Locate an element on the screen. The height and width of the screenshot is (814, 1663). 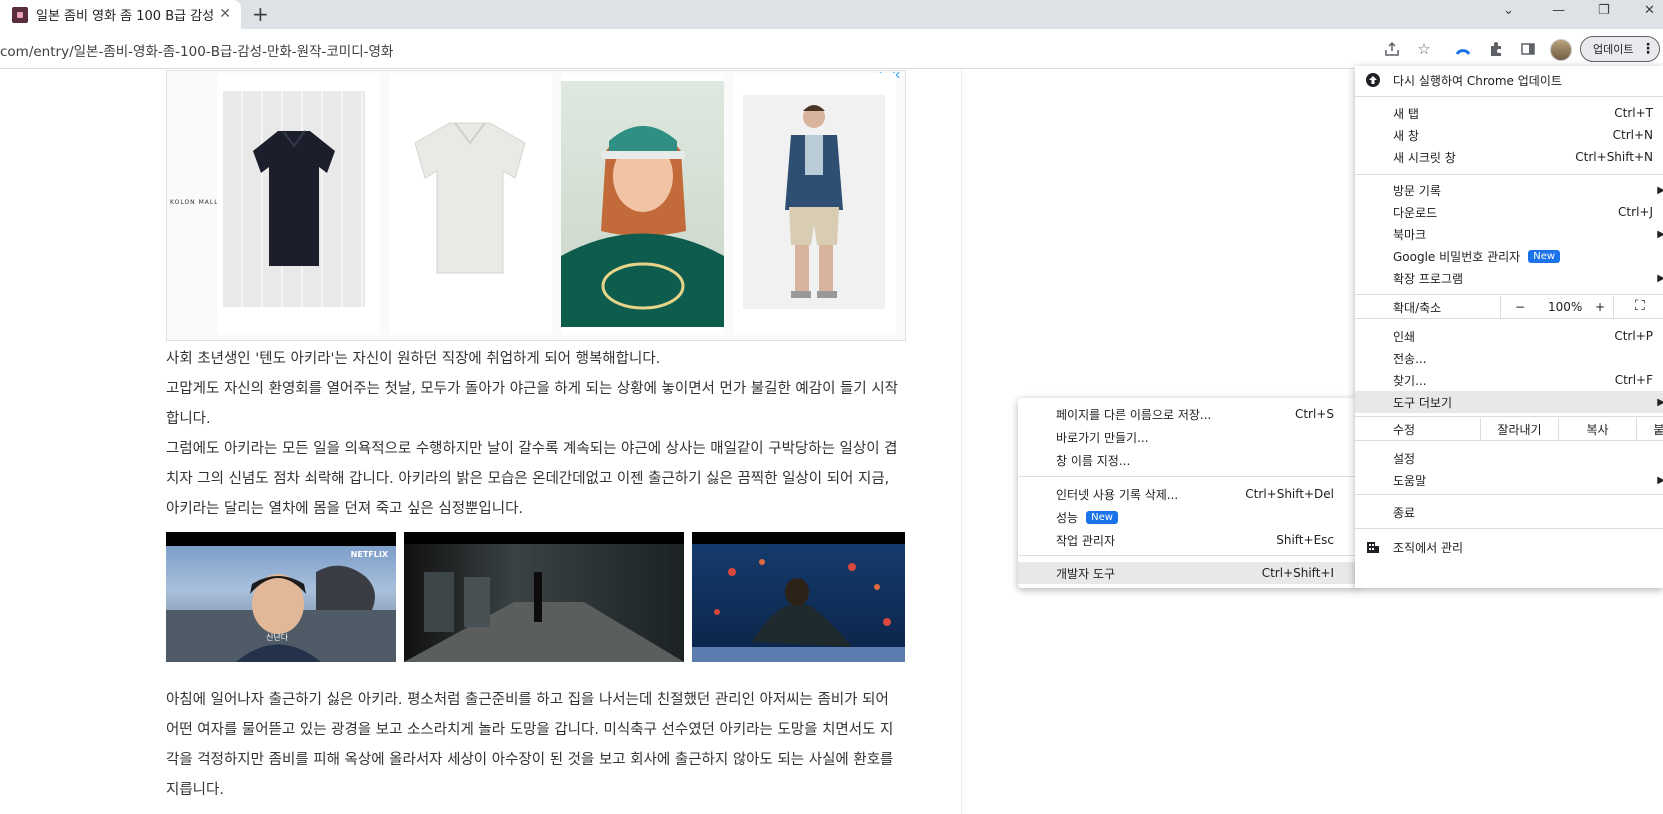
zoom-in-button: + is located at coordinates (1600, 307).